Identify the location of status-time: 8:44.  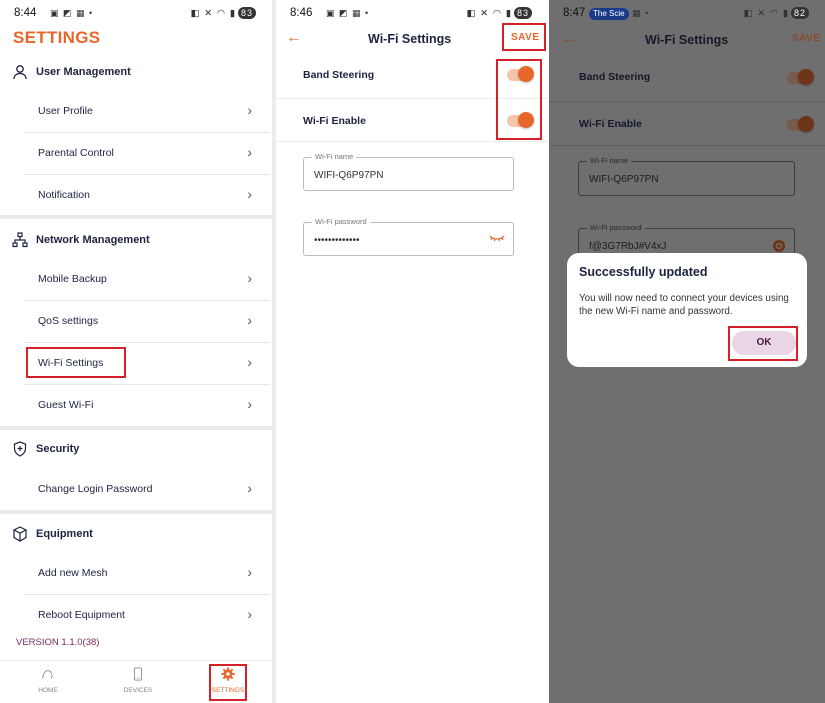
(25, 13).